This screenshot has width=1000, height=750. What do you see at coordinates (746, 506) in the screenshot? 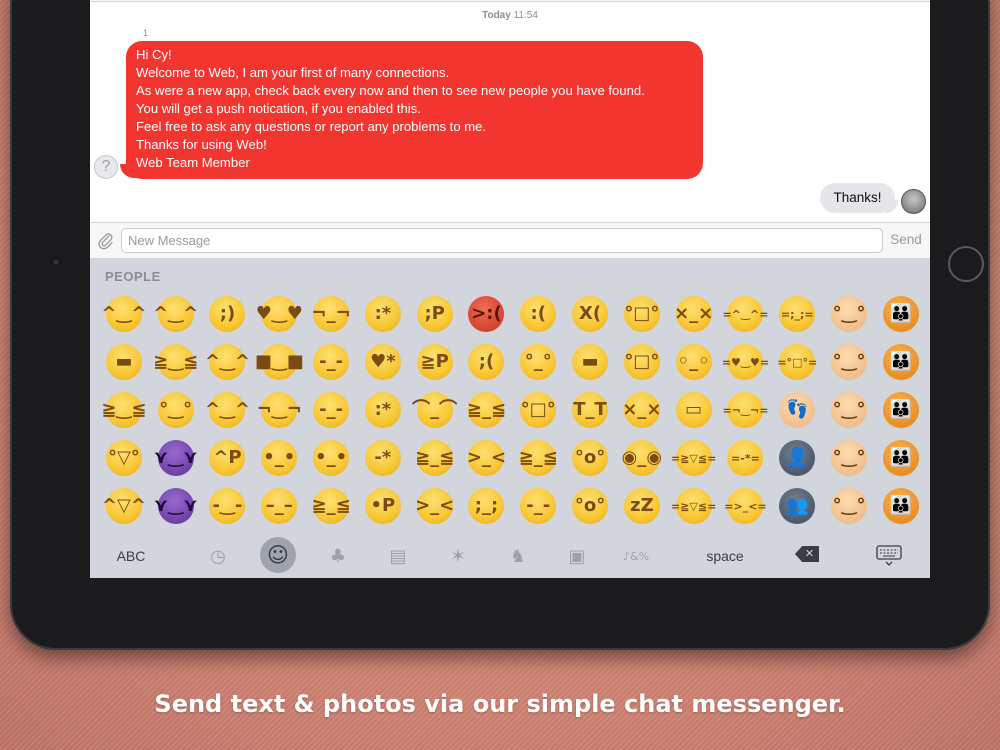
I see `pouting-cat-emoji-key: =>_<=` at bounding box center [746, 506].